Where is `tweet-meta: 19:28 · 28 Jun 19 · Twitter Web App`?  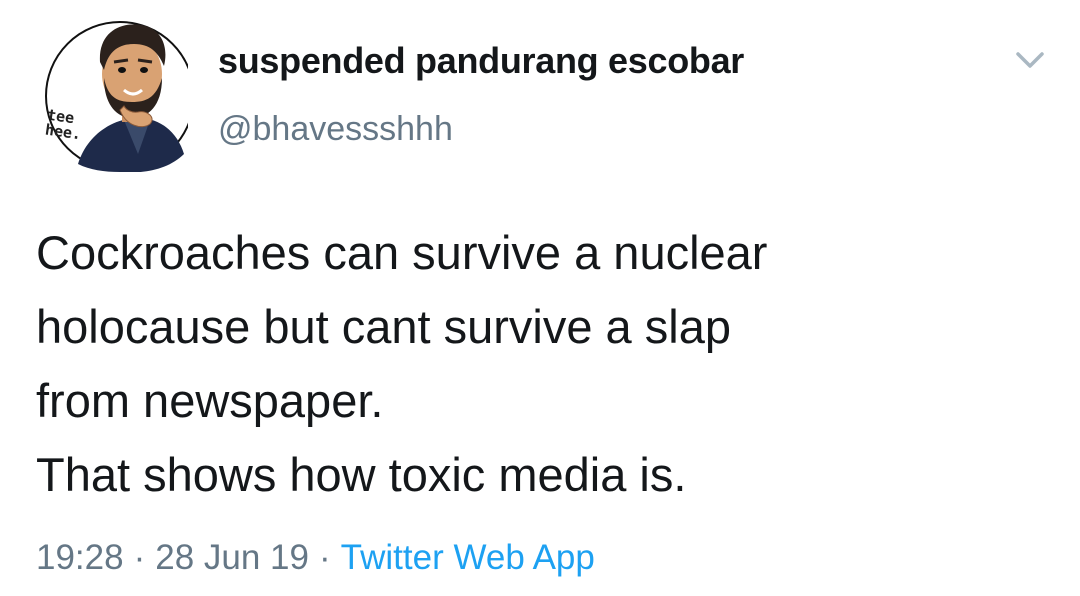
tweet-meta: 19:28 · 28 Jun 19 · Twitter Web App is located at coordinates (315, 558).